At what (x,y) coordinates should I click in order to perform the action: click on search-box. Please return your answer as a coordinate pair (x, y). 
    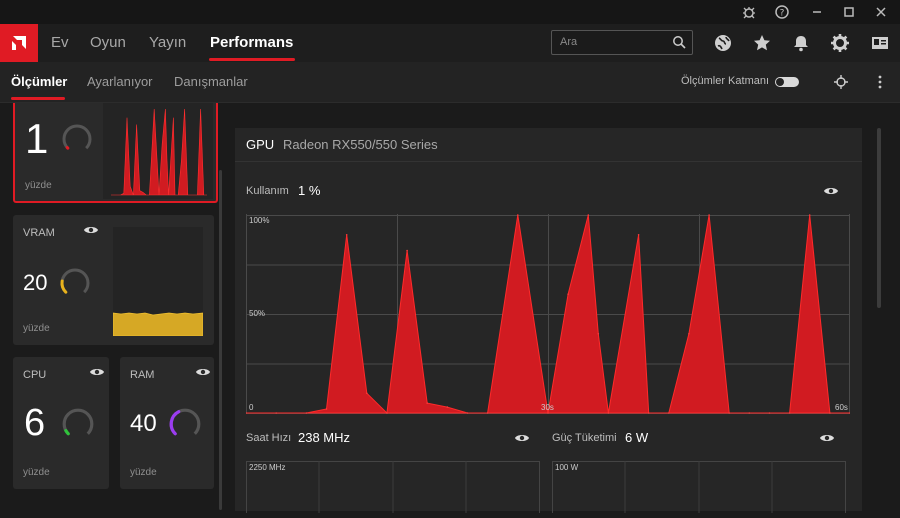
    Looking at the image, I should click on (622, 42).